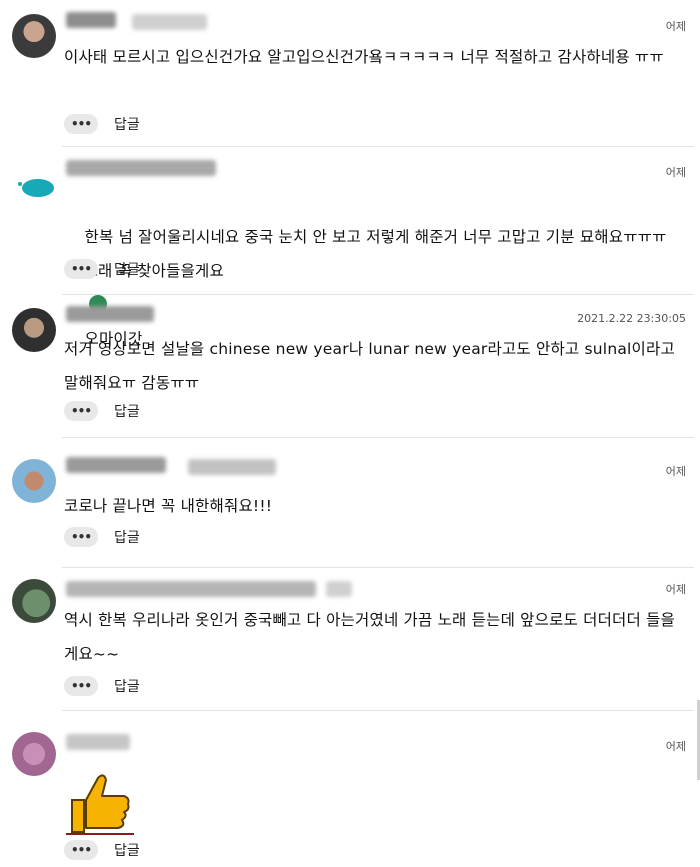 The image size is (700, 867). What do you see at coordinates (100, 803) in the screenshot?
I see `thumbs-up-sticker-icon` at bounding box center [100, 803].